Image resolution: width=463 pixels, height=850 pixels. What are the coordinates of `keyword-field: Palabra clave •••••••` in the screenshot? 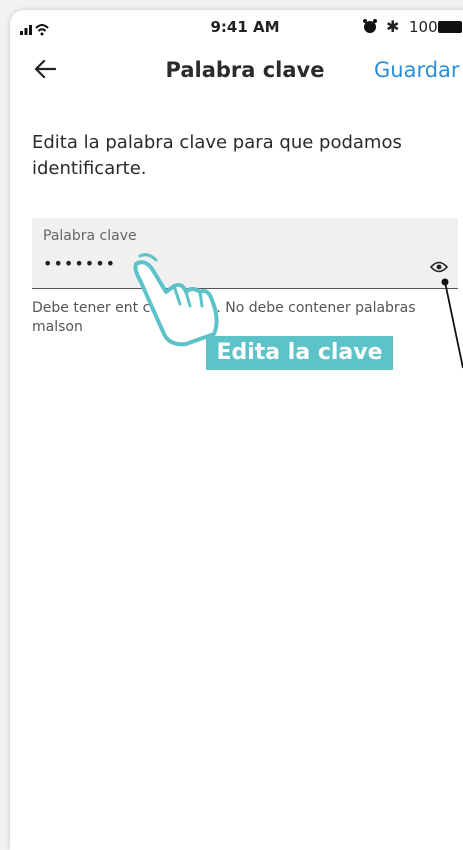 It's located at (245, 253).